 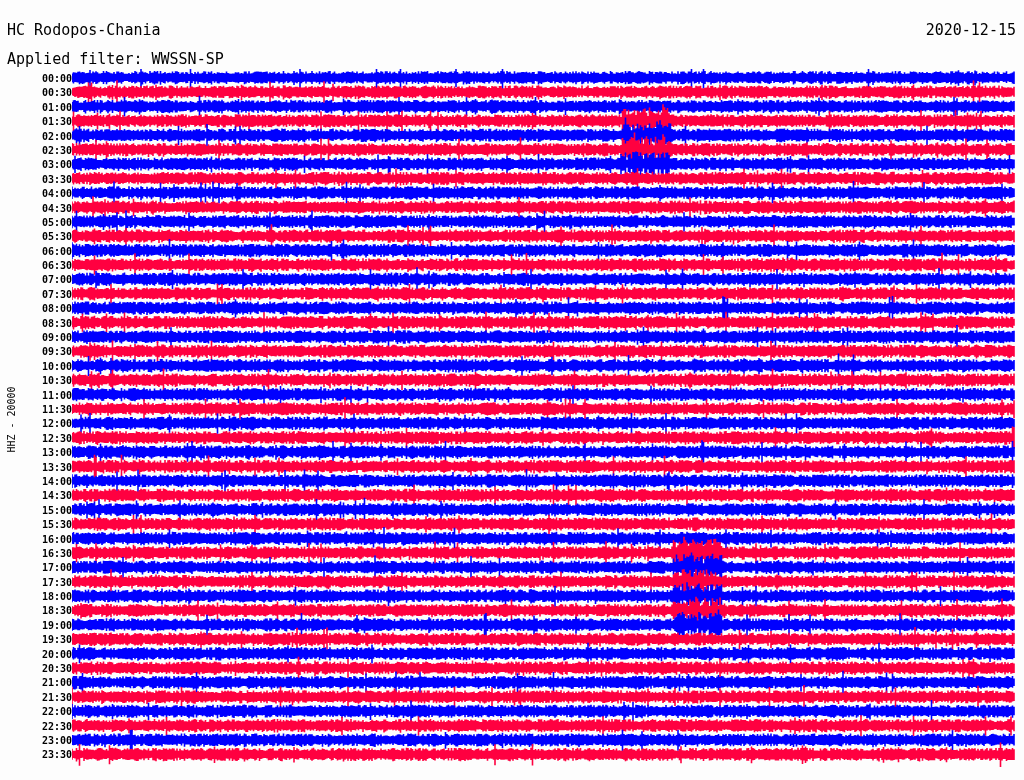 I want to click on time-label: 03:30, so click(x=56, y=179).